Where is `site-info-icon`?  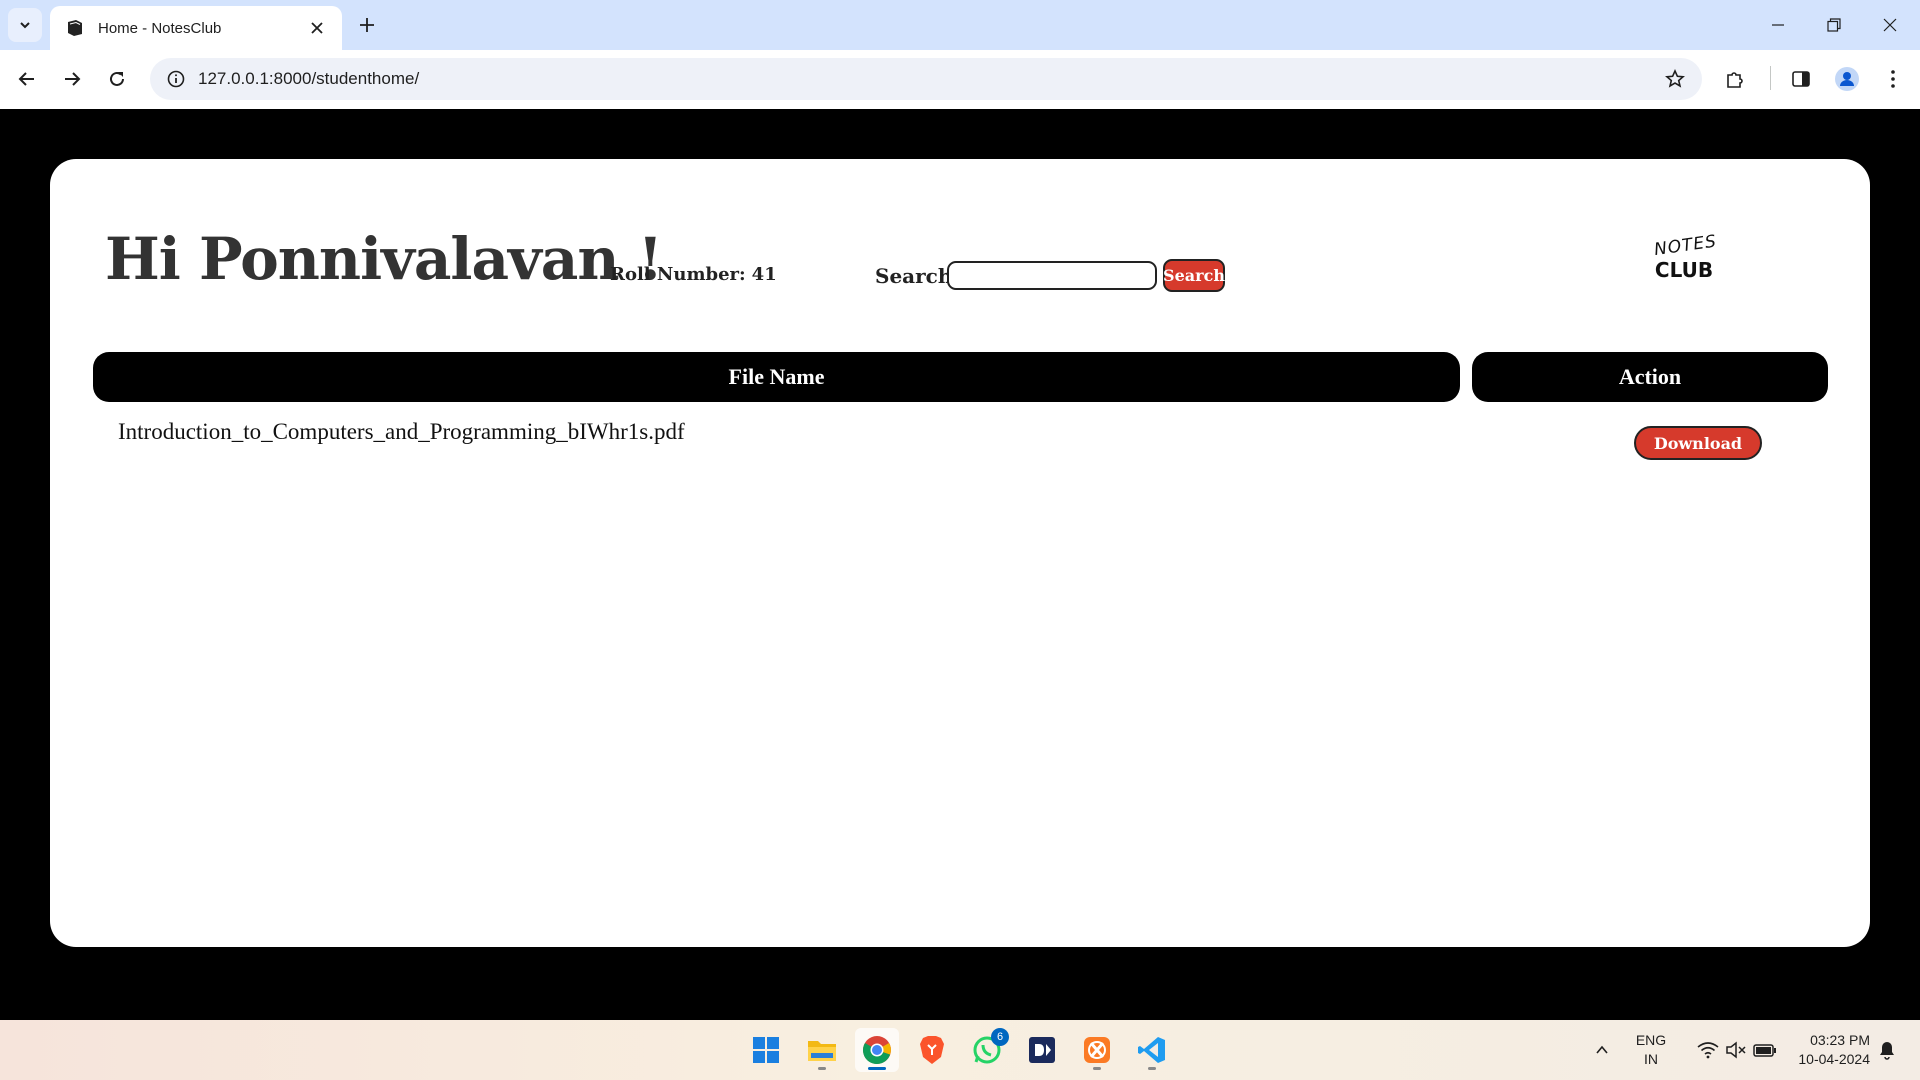
site-info-icon is located at coordinates (176, 79).